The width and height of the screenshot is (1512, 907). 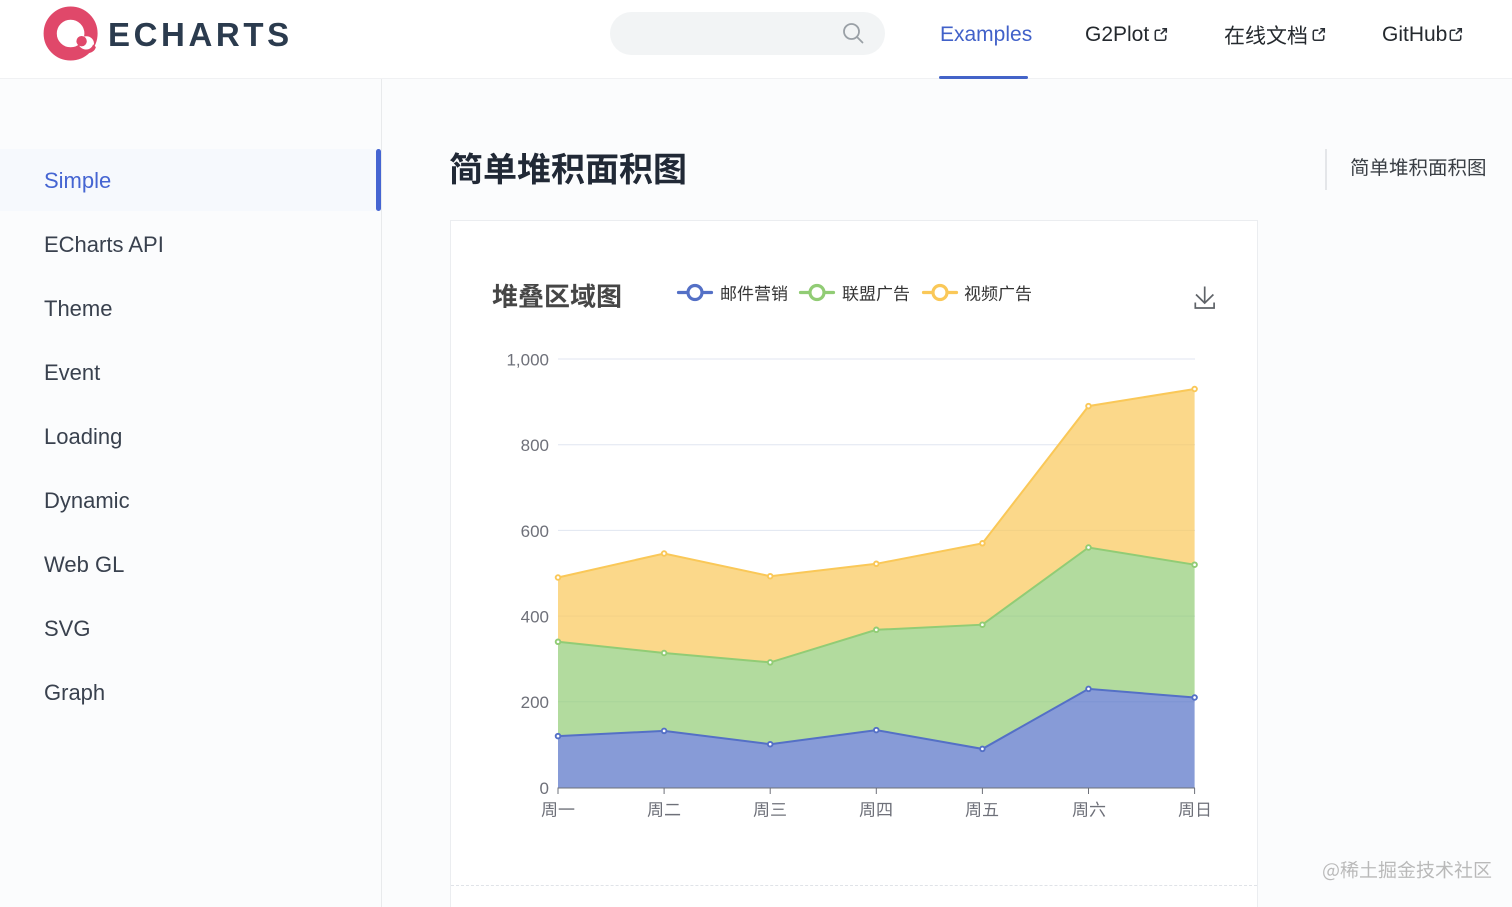 What do you see at coordinates (535, 702) in the screenshot?
I see `svg-text: 200` at bounding box center [535, 702].